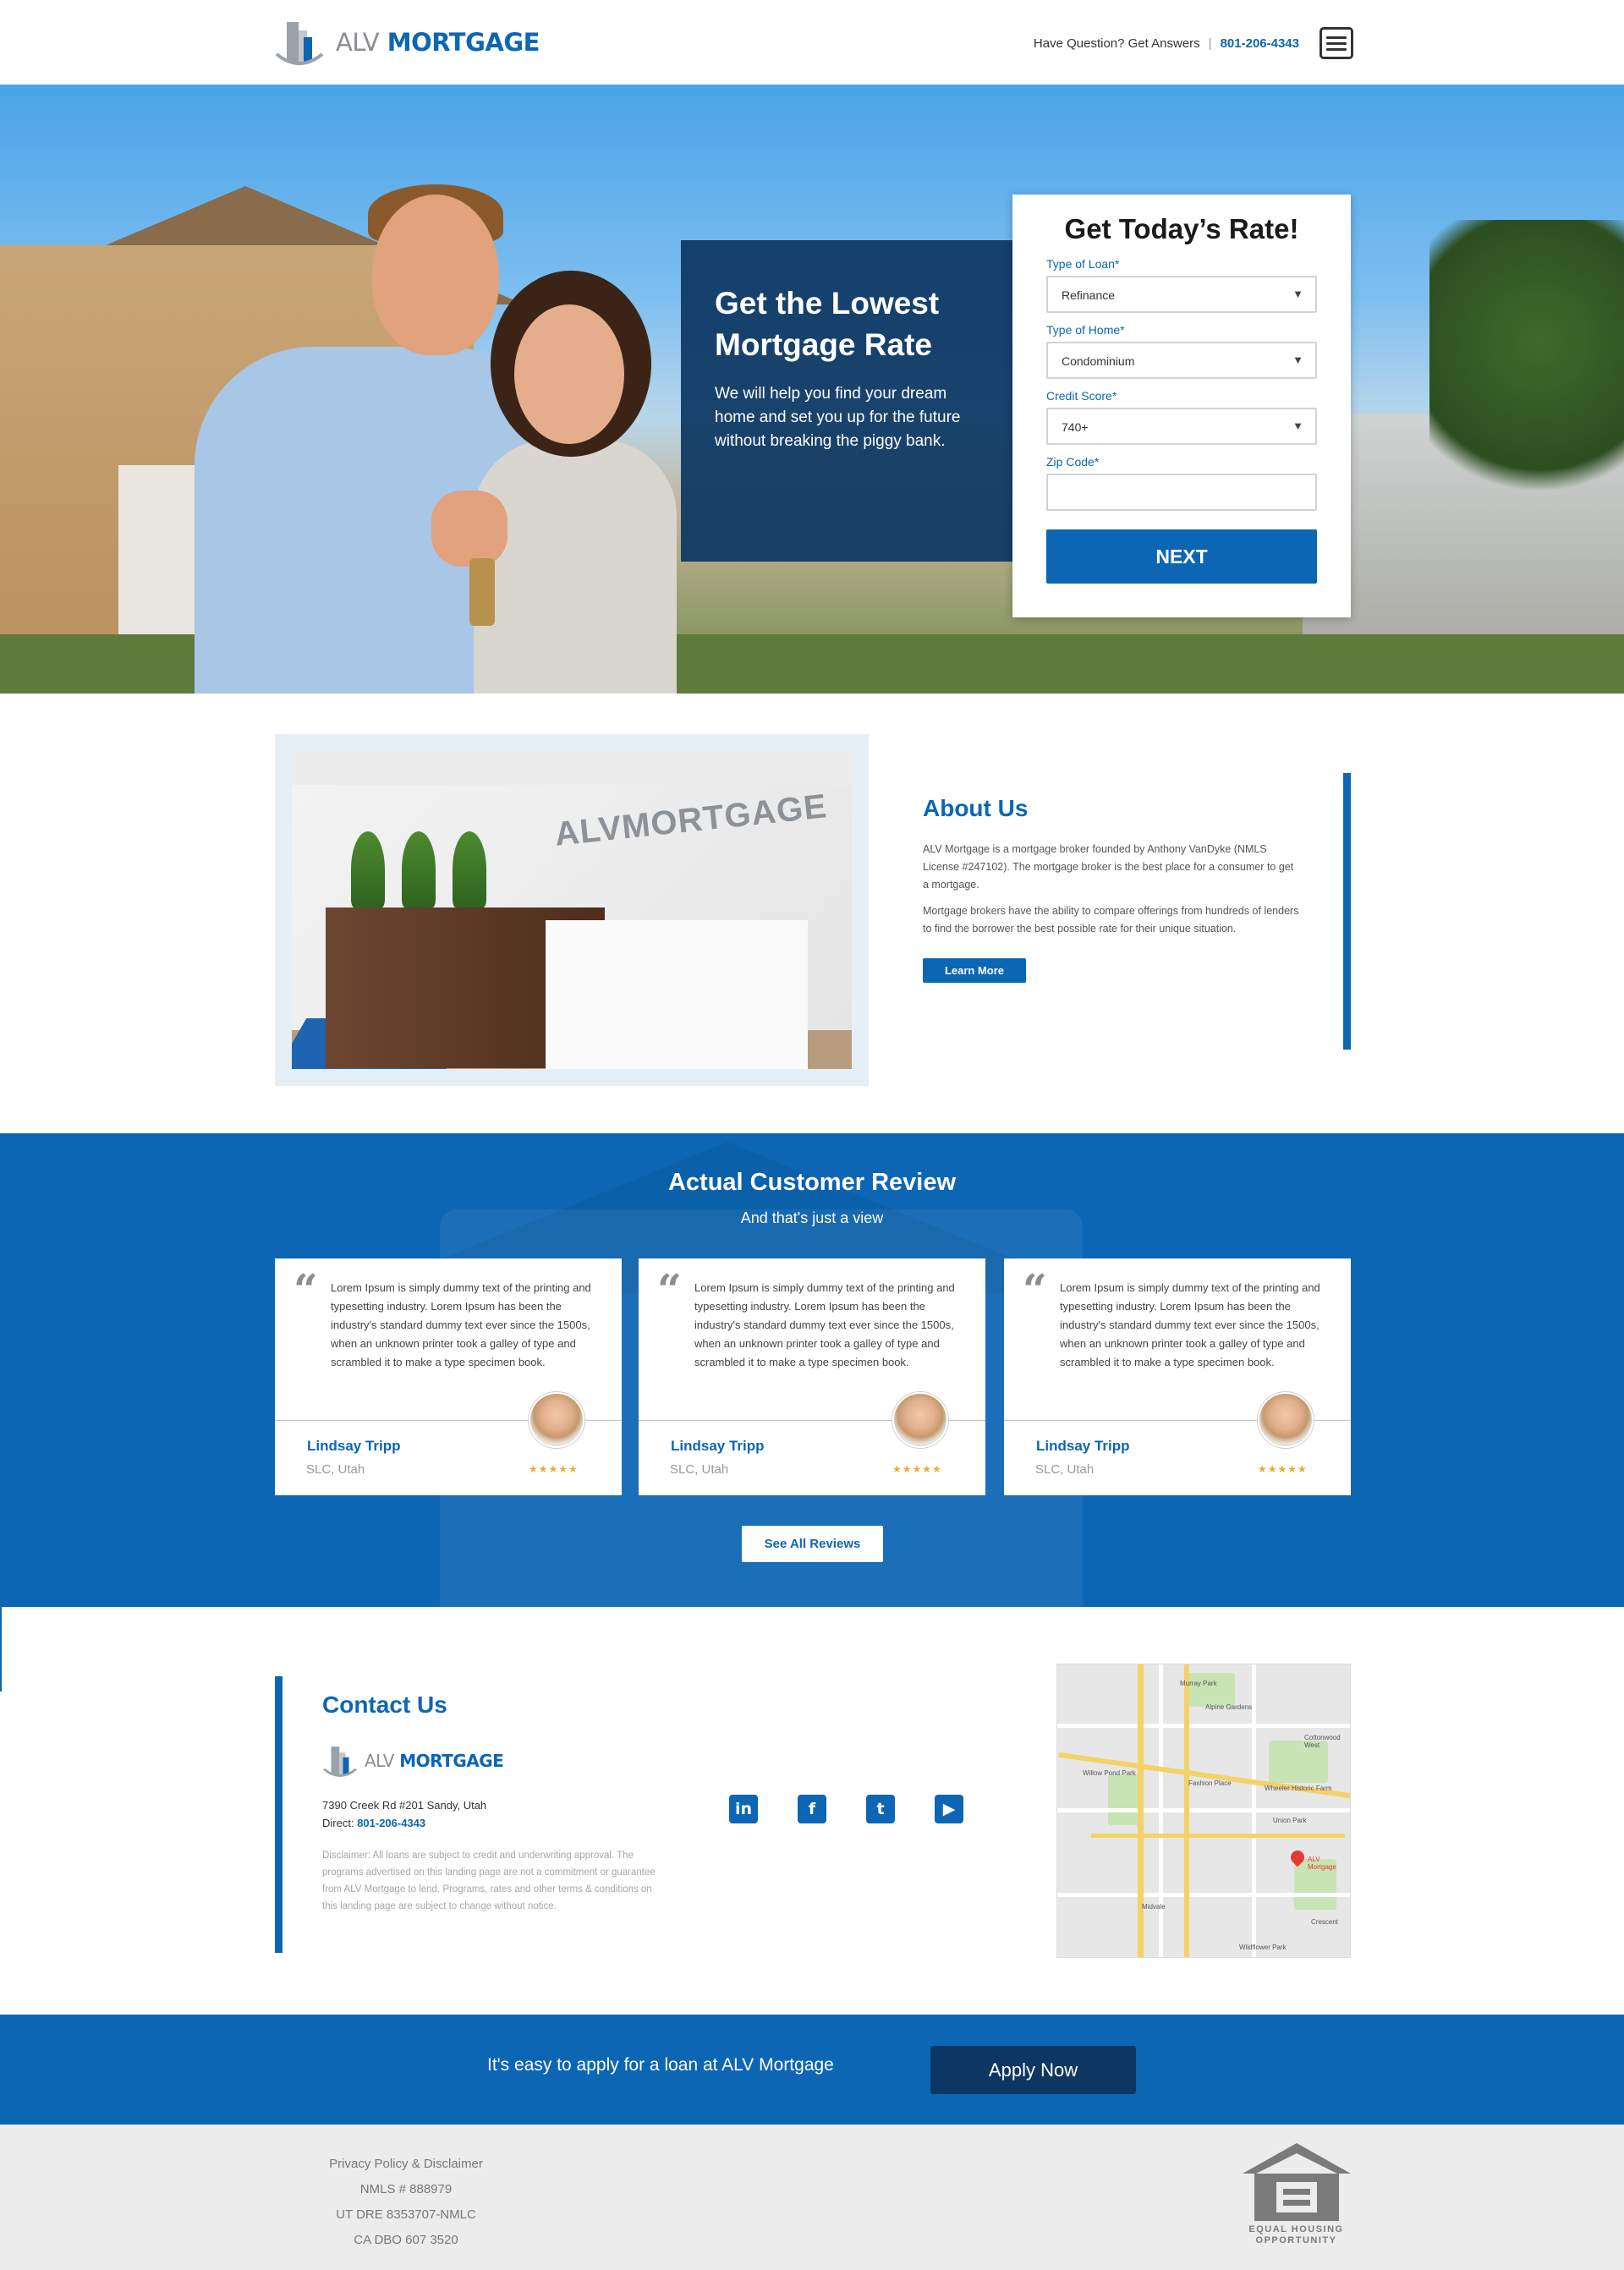 Image resolution: width=1624 pixels, height=2270 pixels. I want to click on credit-score-label-text: Credit Score, so click(1079, 396).